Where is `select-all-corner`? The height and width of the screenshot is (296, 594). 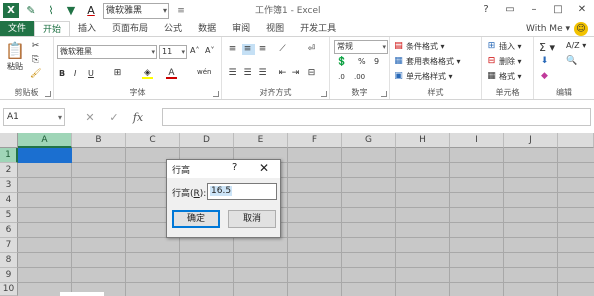
select-all-corner is located at coordinates (9, 140).